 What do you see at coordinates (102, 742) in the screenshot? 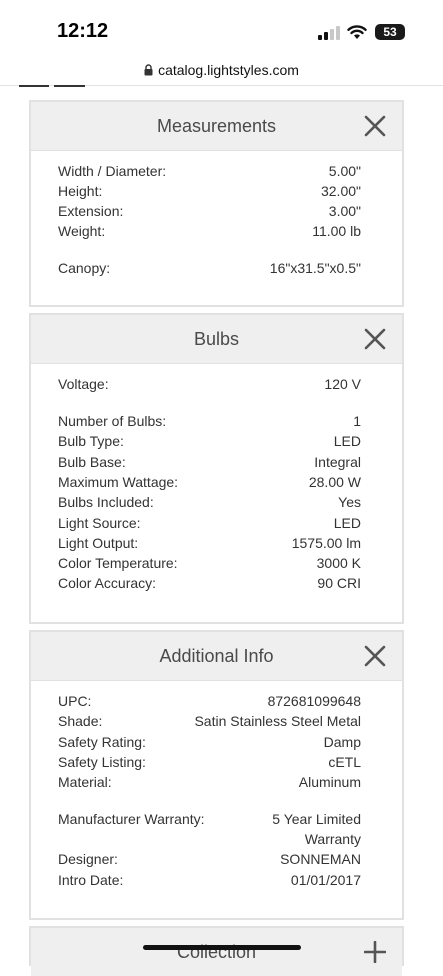
I see `spec-label: Safety Rating:` at bounding box center [102, 742].